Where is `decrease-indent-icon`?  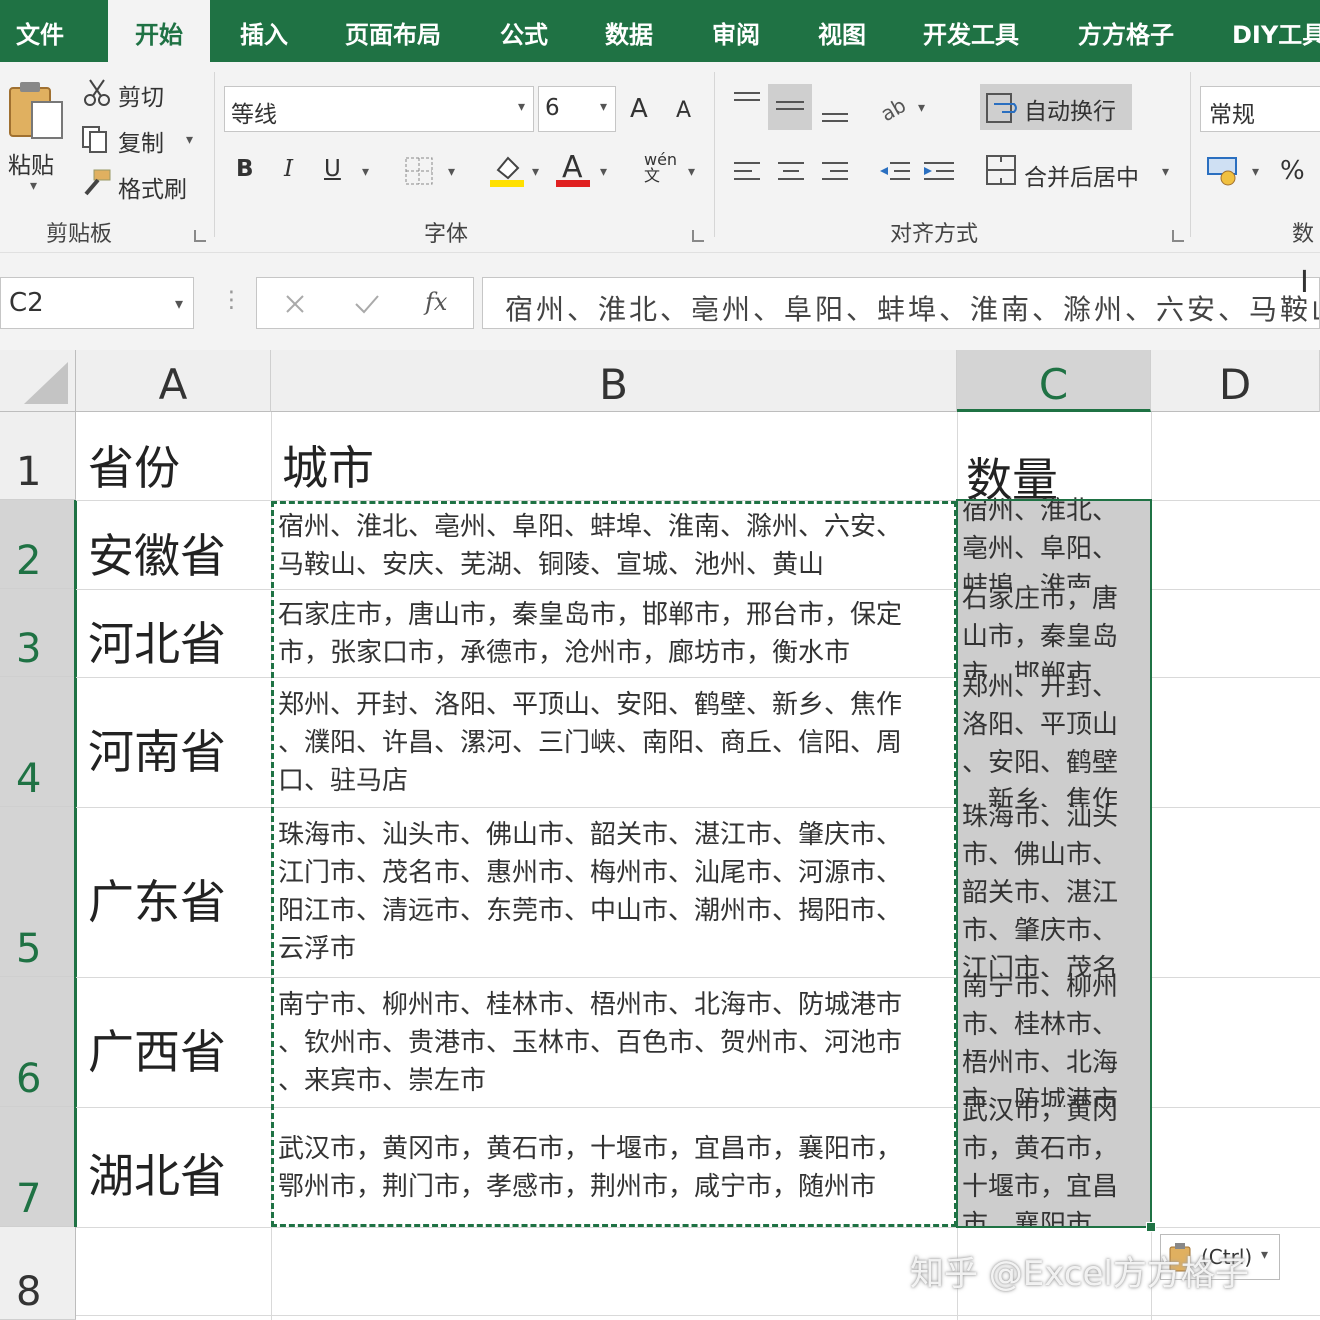 decrease-indent-icon is located at coordinates (895, 173).